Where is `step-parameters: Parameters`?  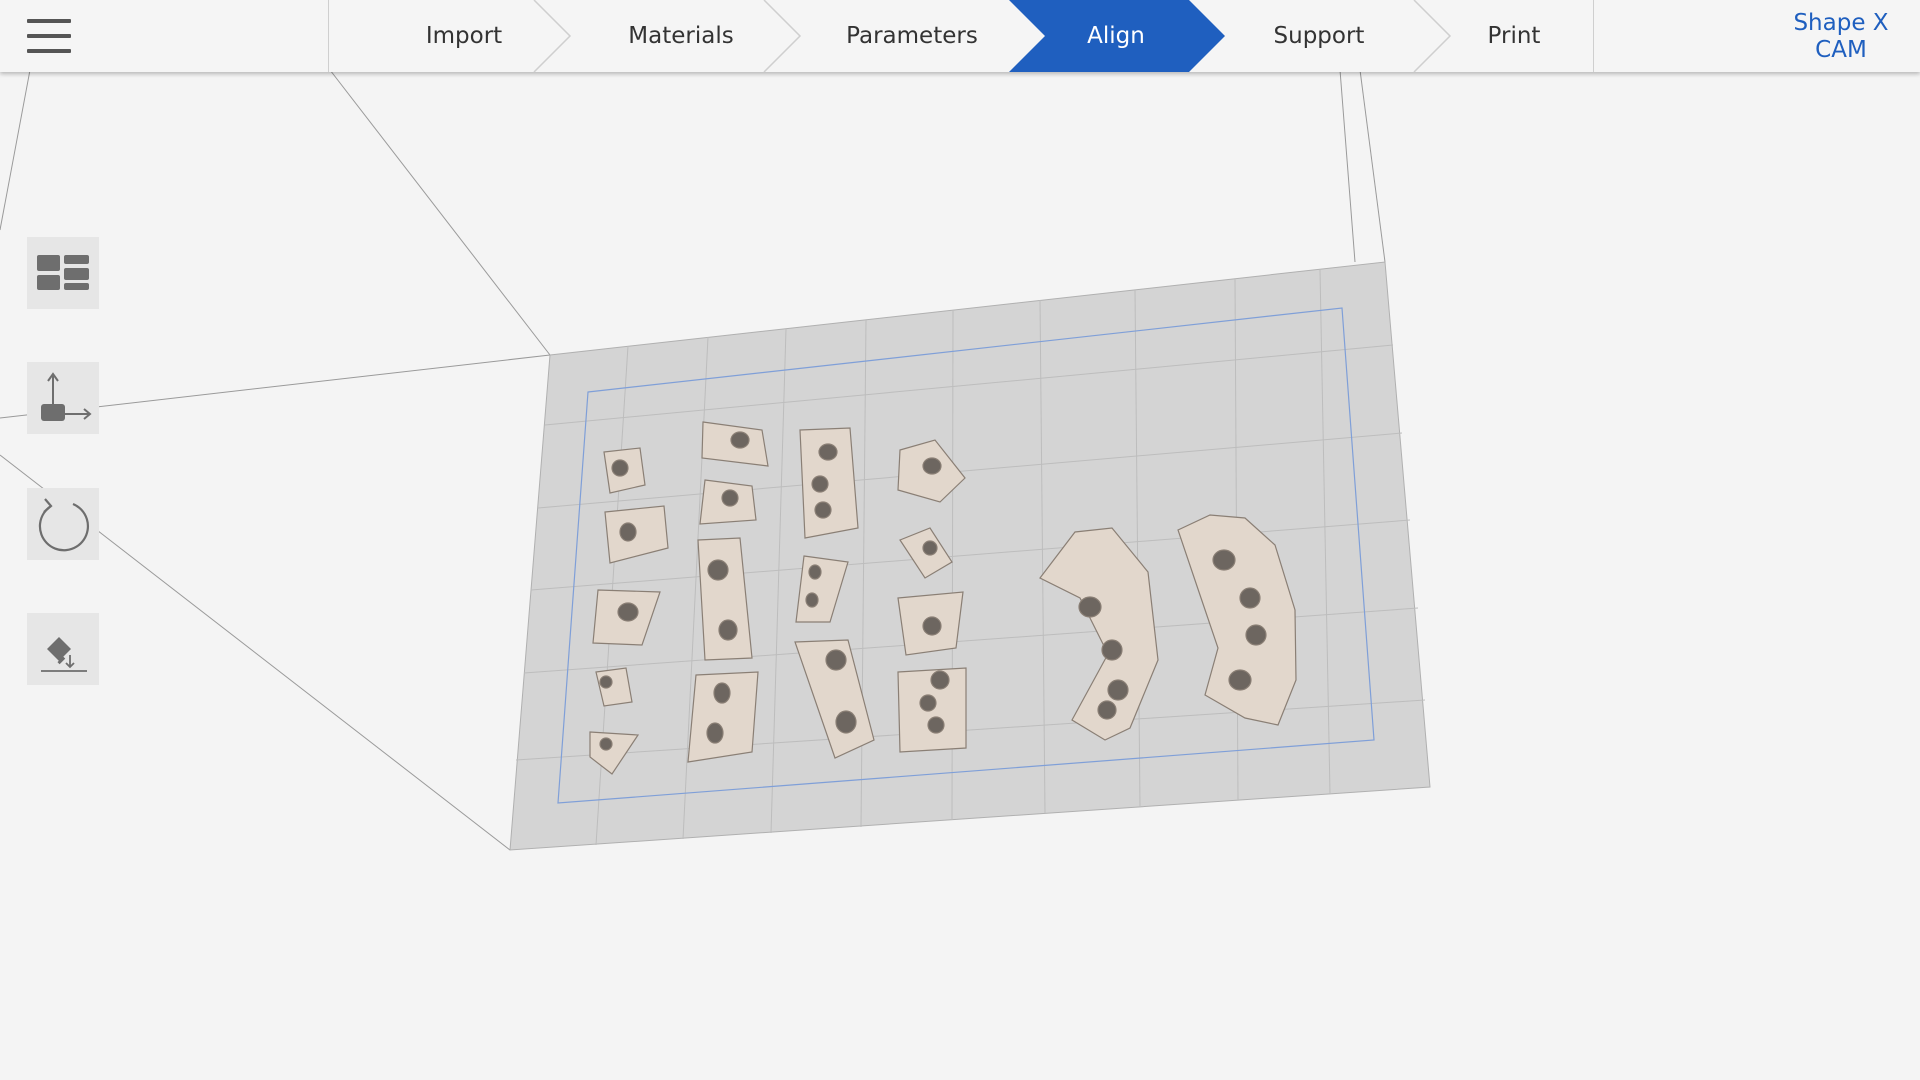
step-parameters: Parameters is located at coordinates (912, 36).